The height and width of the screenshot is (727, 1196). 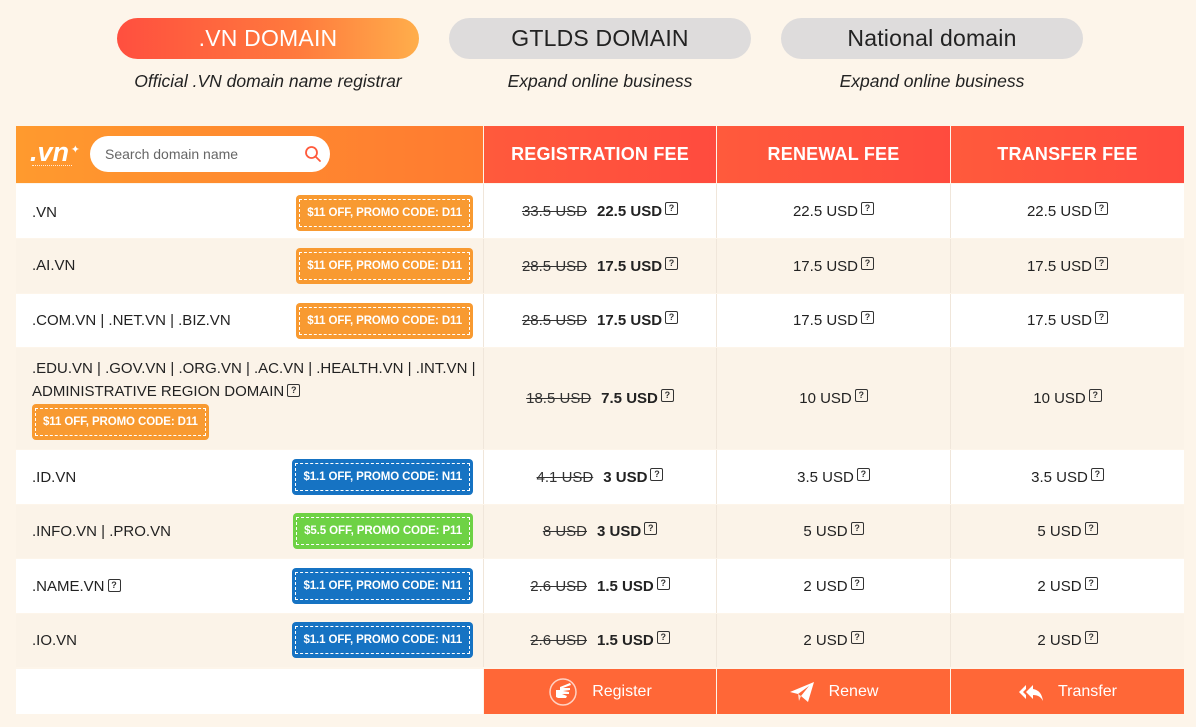 I want to click on transfer-button: Transfer, so click(x=1067, y=691).